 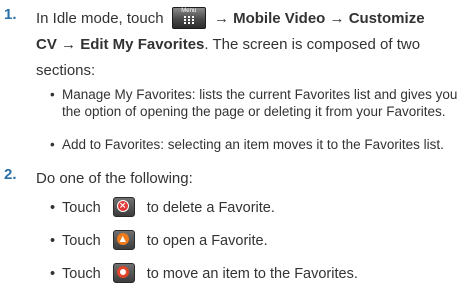 I want to click on action-delete-prefix: Touch, so click(x=81, y=208).